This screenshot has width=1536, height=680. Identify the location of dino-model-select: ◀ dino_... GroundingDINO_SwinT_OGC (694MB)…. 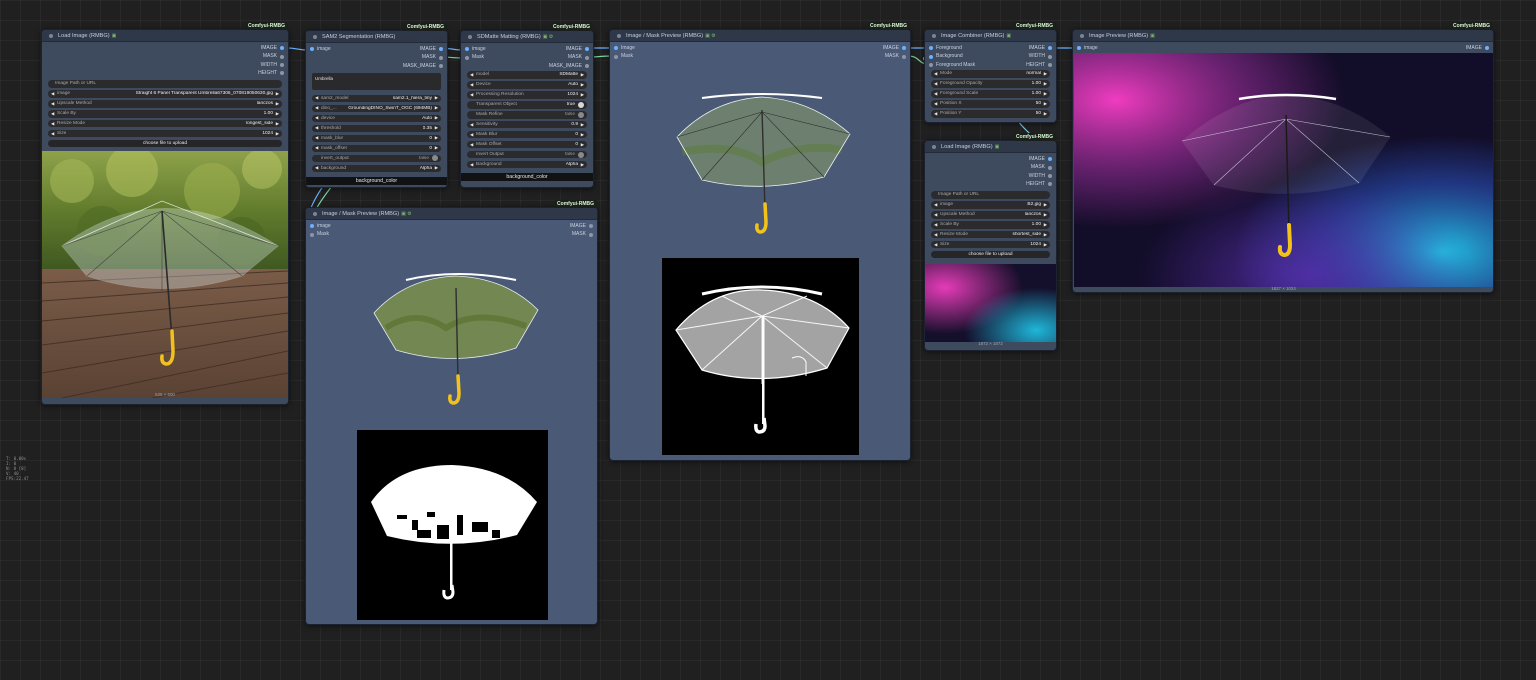
(376, 108).